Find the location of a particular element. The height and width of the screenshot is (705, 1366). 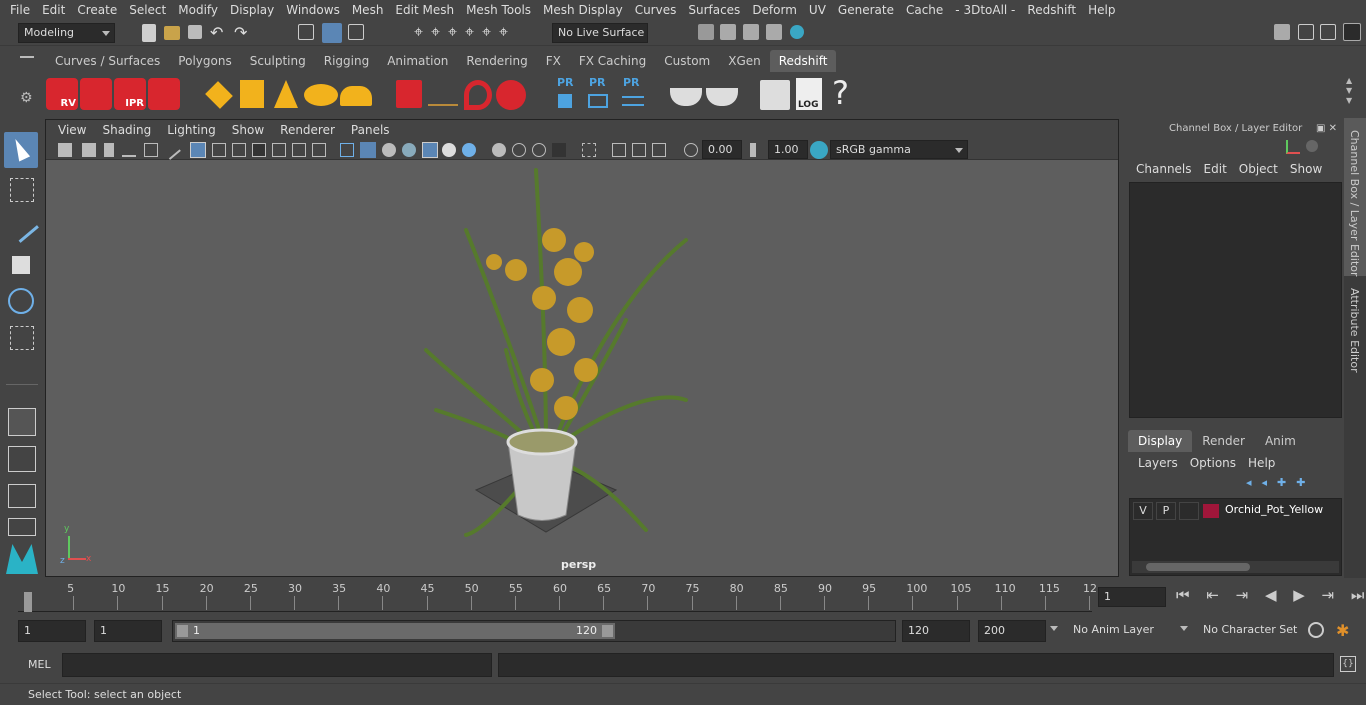

current-time-indicator is located at coordinates (28, 602).